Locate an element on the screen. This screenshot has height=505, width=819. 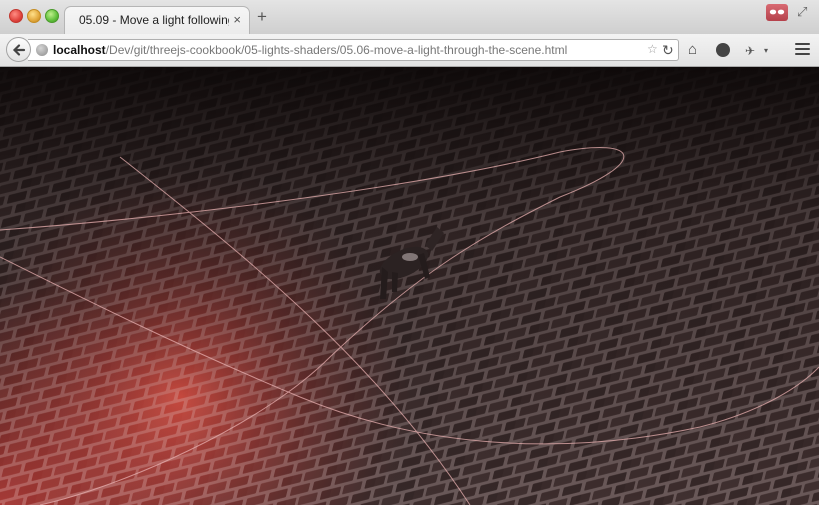
bookmark-star-icon: ☆ is located at coordinates (652, 49).